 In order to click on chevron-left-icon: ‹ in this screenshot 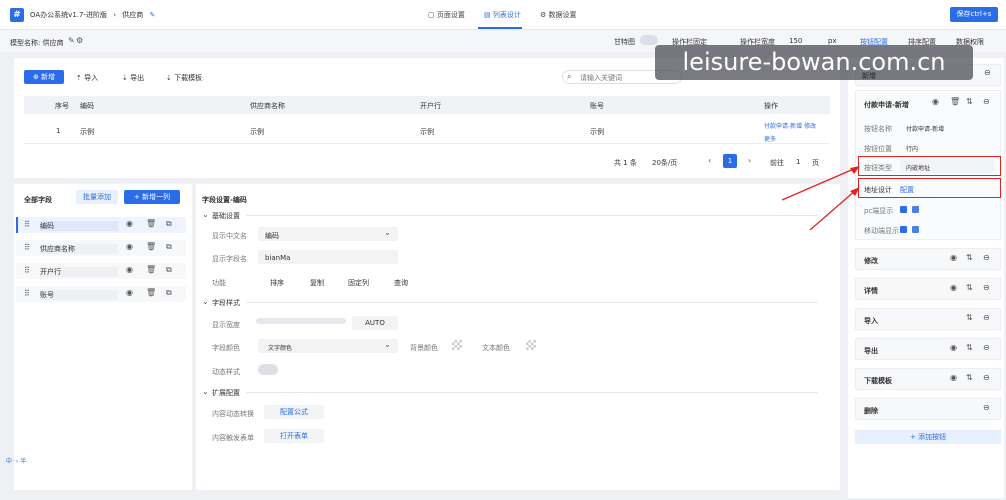, I will do `click(709, 160)`.